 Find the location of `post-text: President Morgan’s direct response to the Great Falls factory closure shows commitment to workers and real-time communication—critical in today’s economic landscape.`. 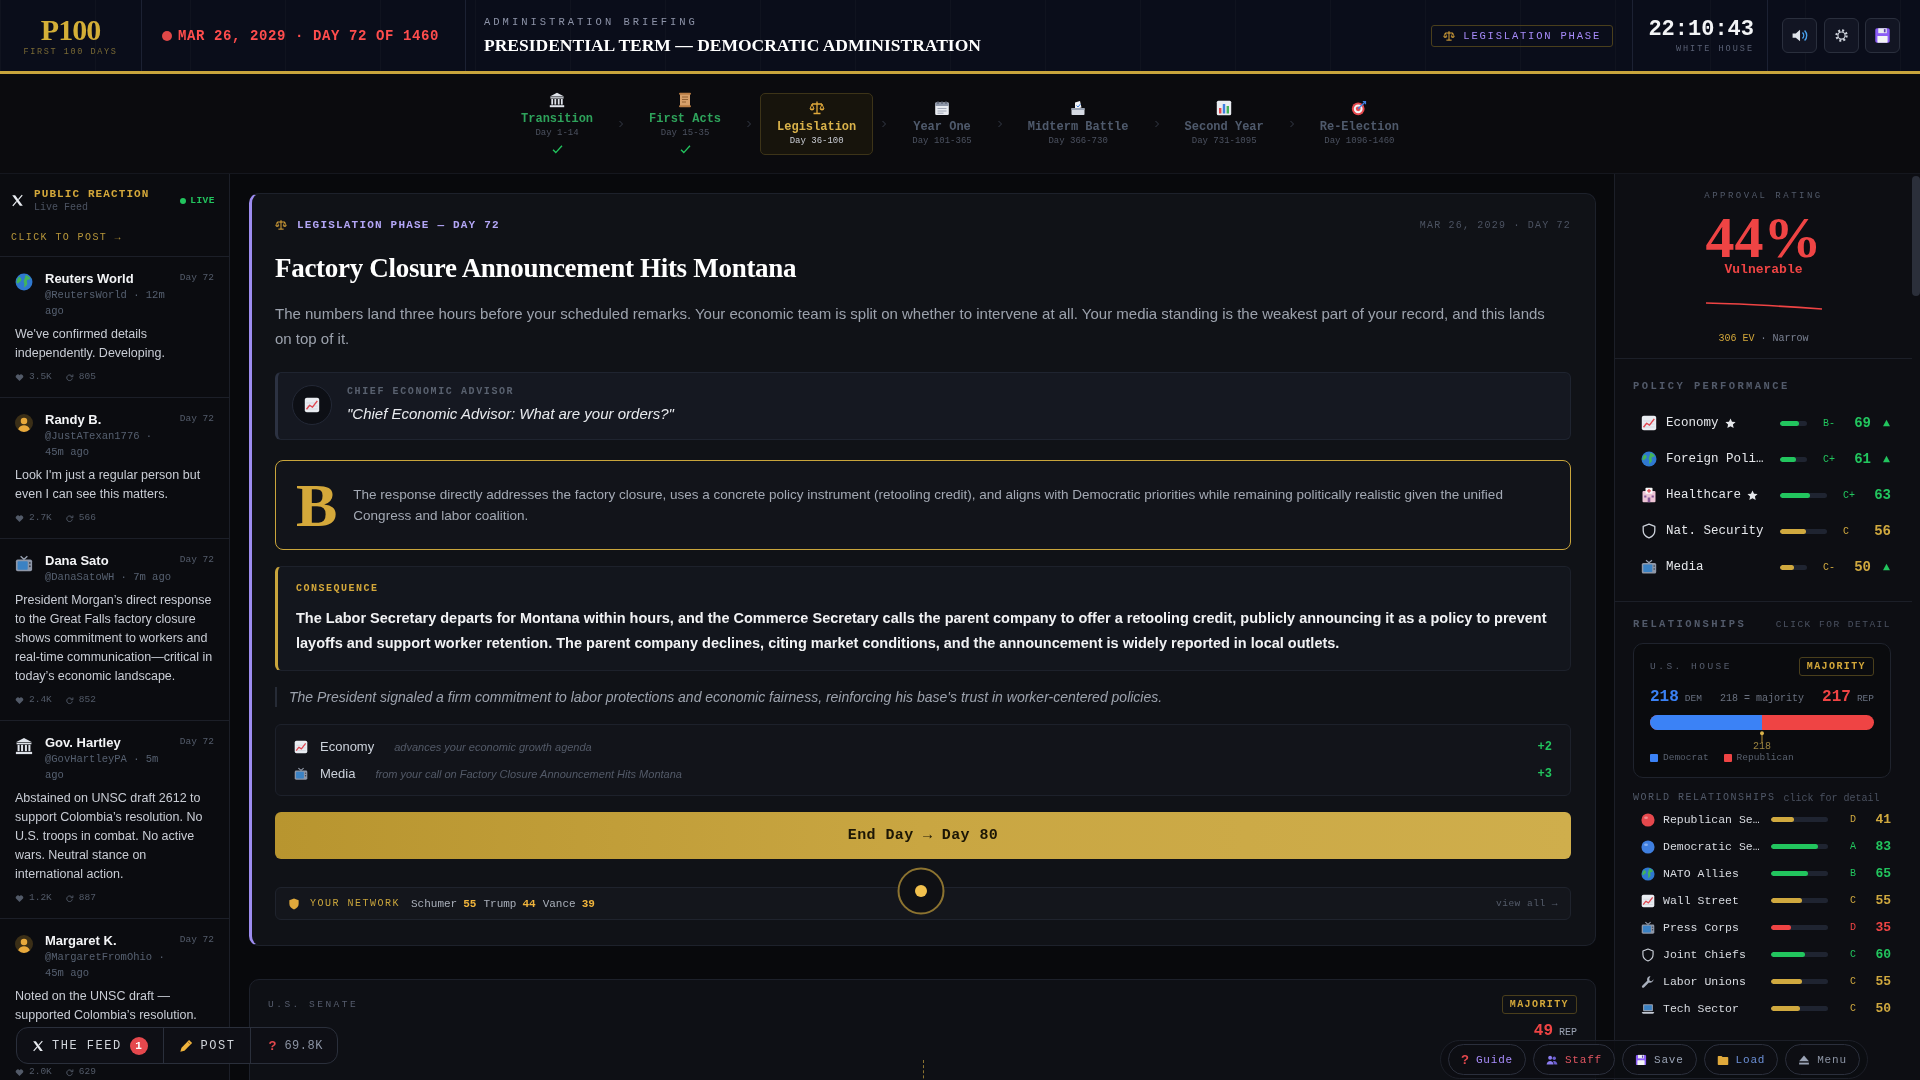

post-text: President Morgan’s direct response to the Great Falls factory closure shows commitment to workers and real-time communication—critical in today’s economic landscape. is located at coordinates (114, 638).